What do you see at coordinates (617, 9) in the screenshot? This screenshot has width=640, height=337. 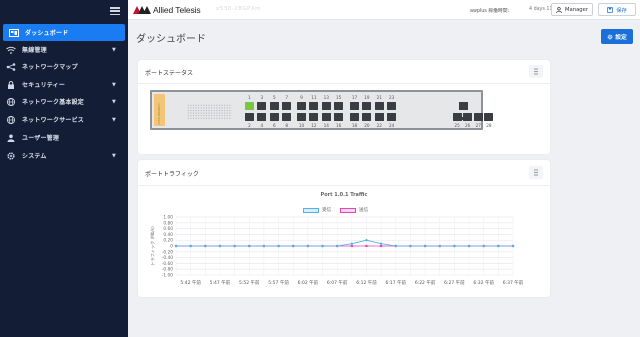 I see `save-button: 保存` at bounding box center [617, 9].